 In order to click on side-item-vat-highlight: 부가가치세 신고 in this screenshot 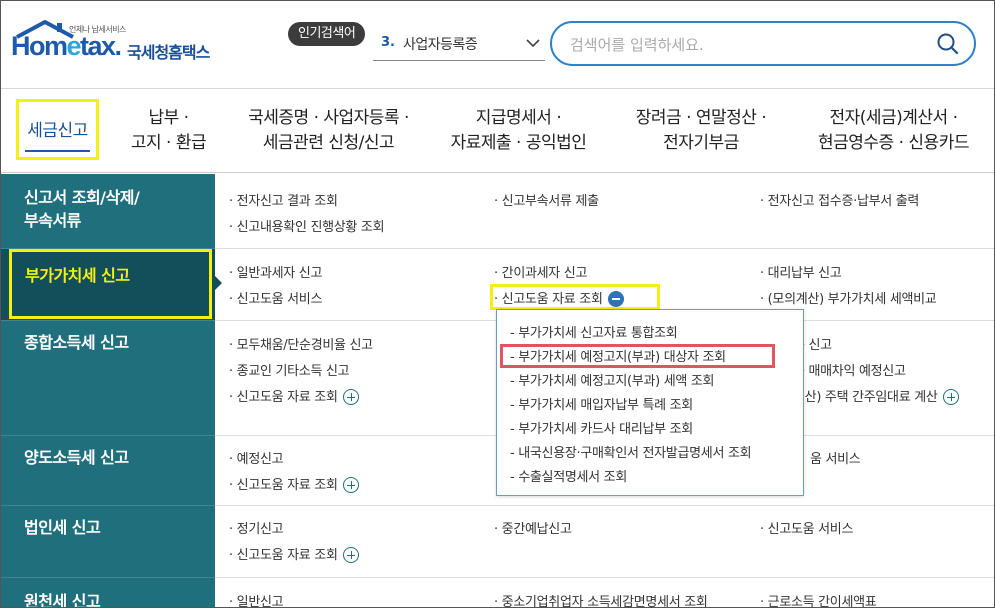, I will do `click(110, 284)`.